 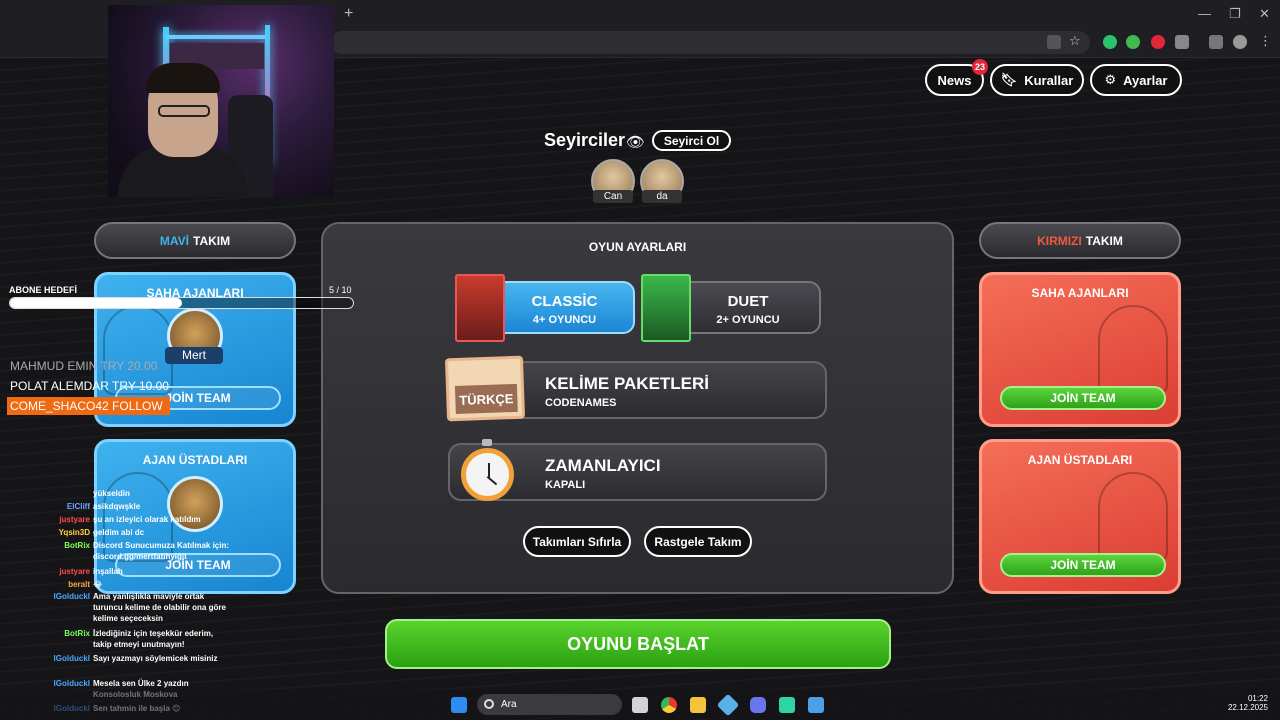 What do you see at coordinates (748, 320) in the screenshot?
I see `mode-subtitle: 2+ OYUNCU` at bounding box center [748, 320].